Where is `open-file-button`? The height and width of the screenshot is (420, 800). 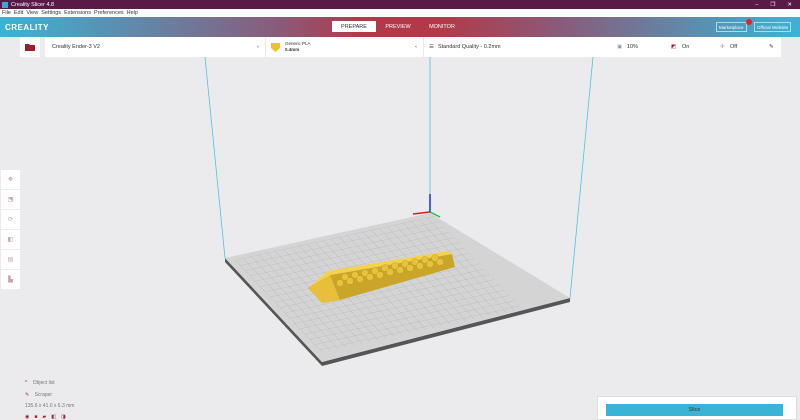 open-file-button is located at coordinates (30, 47).